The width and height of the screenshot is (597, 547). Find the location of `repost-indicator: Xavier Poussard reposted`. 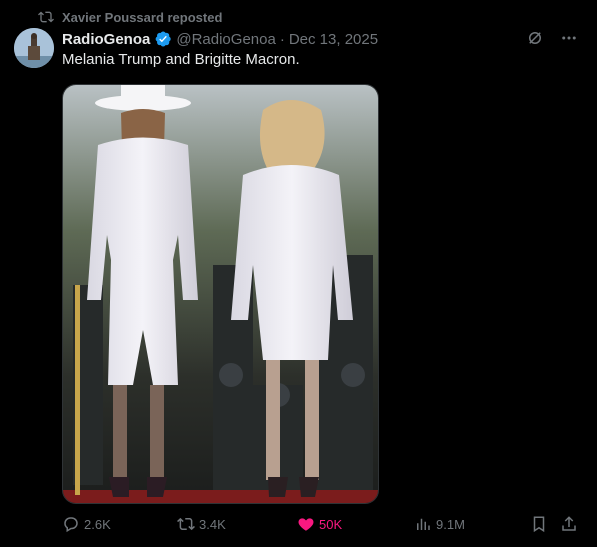

repost-indicator: Xavier Poussard reposted is located at coordinates (130, 17).